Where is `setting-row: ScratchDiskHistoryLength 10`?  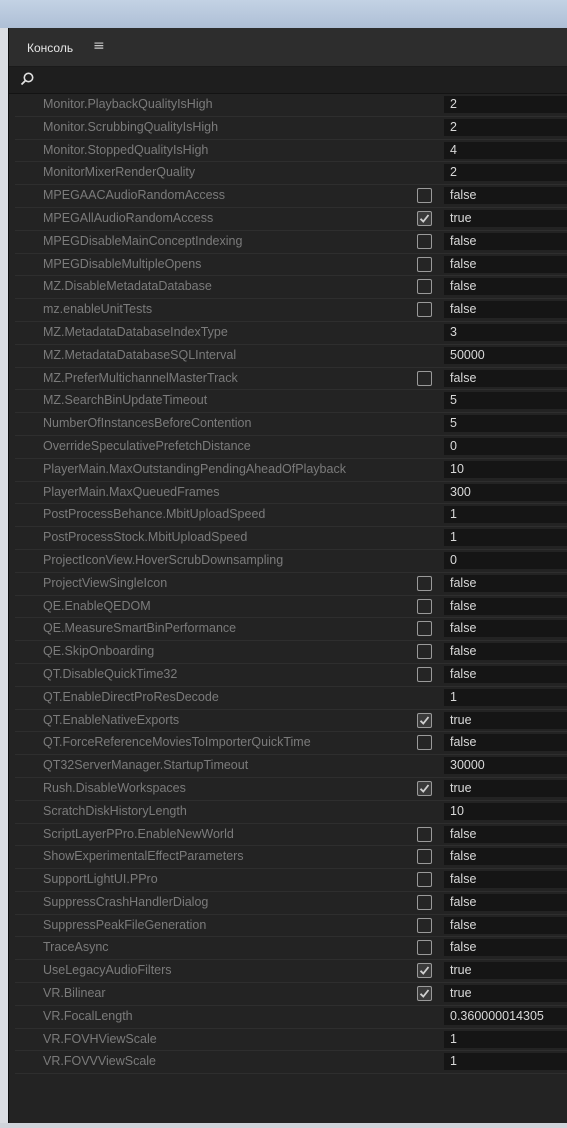
setting-row: ScratchDiskHistoryLength 10 is located at coordinates (291, 812).